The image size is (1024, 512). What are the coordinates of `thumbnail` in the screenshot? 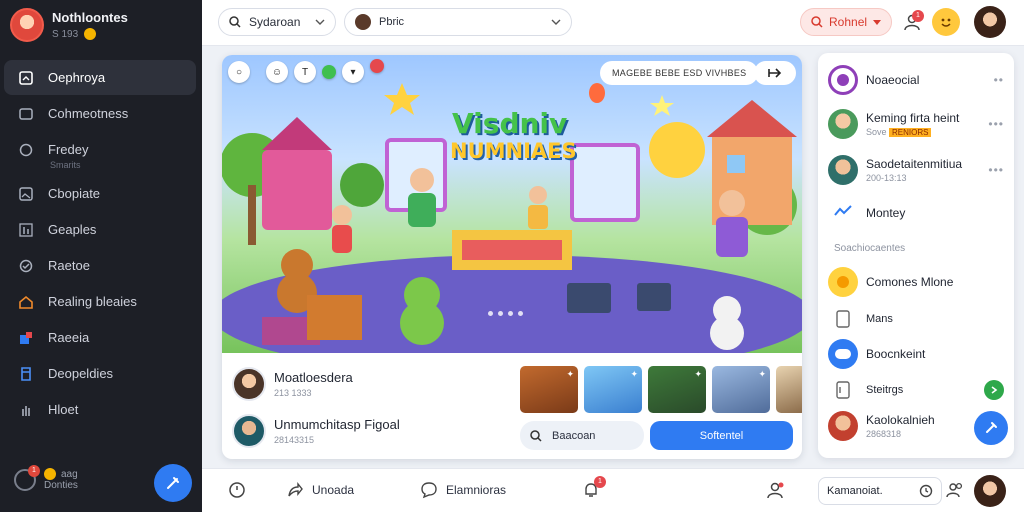 It's located at (789, 389).